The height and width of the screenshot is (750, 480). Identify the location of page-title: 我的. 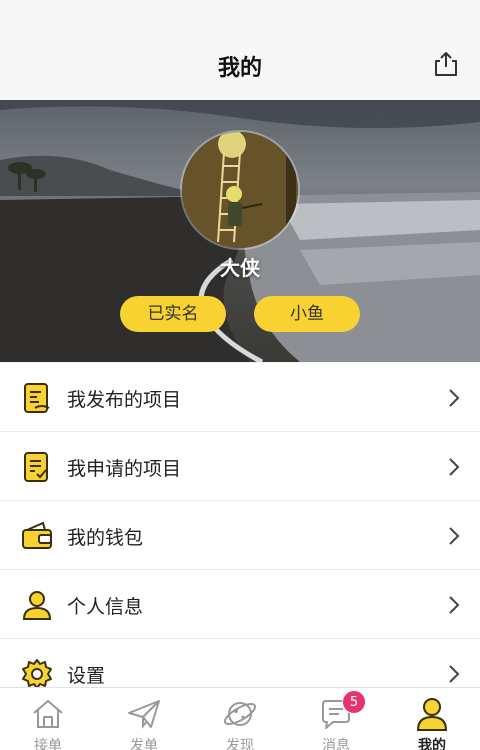
(239, 68).